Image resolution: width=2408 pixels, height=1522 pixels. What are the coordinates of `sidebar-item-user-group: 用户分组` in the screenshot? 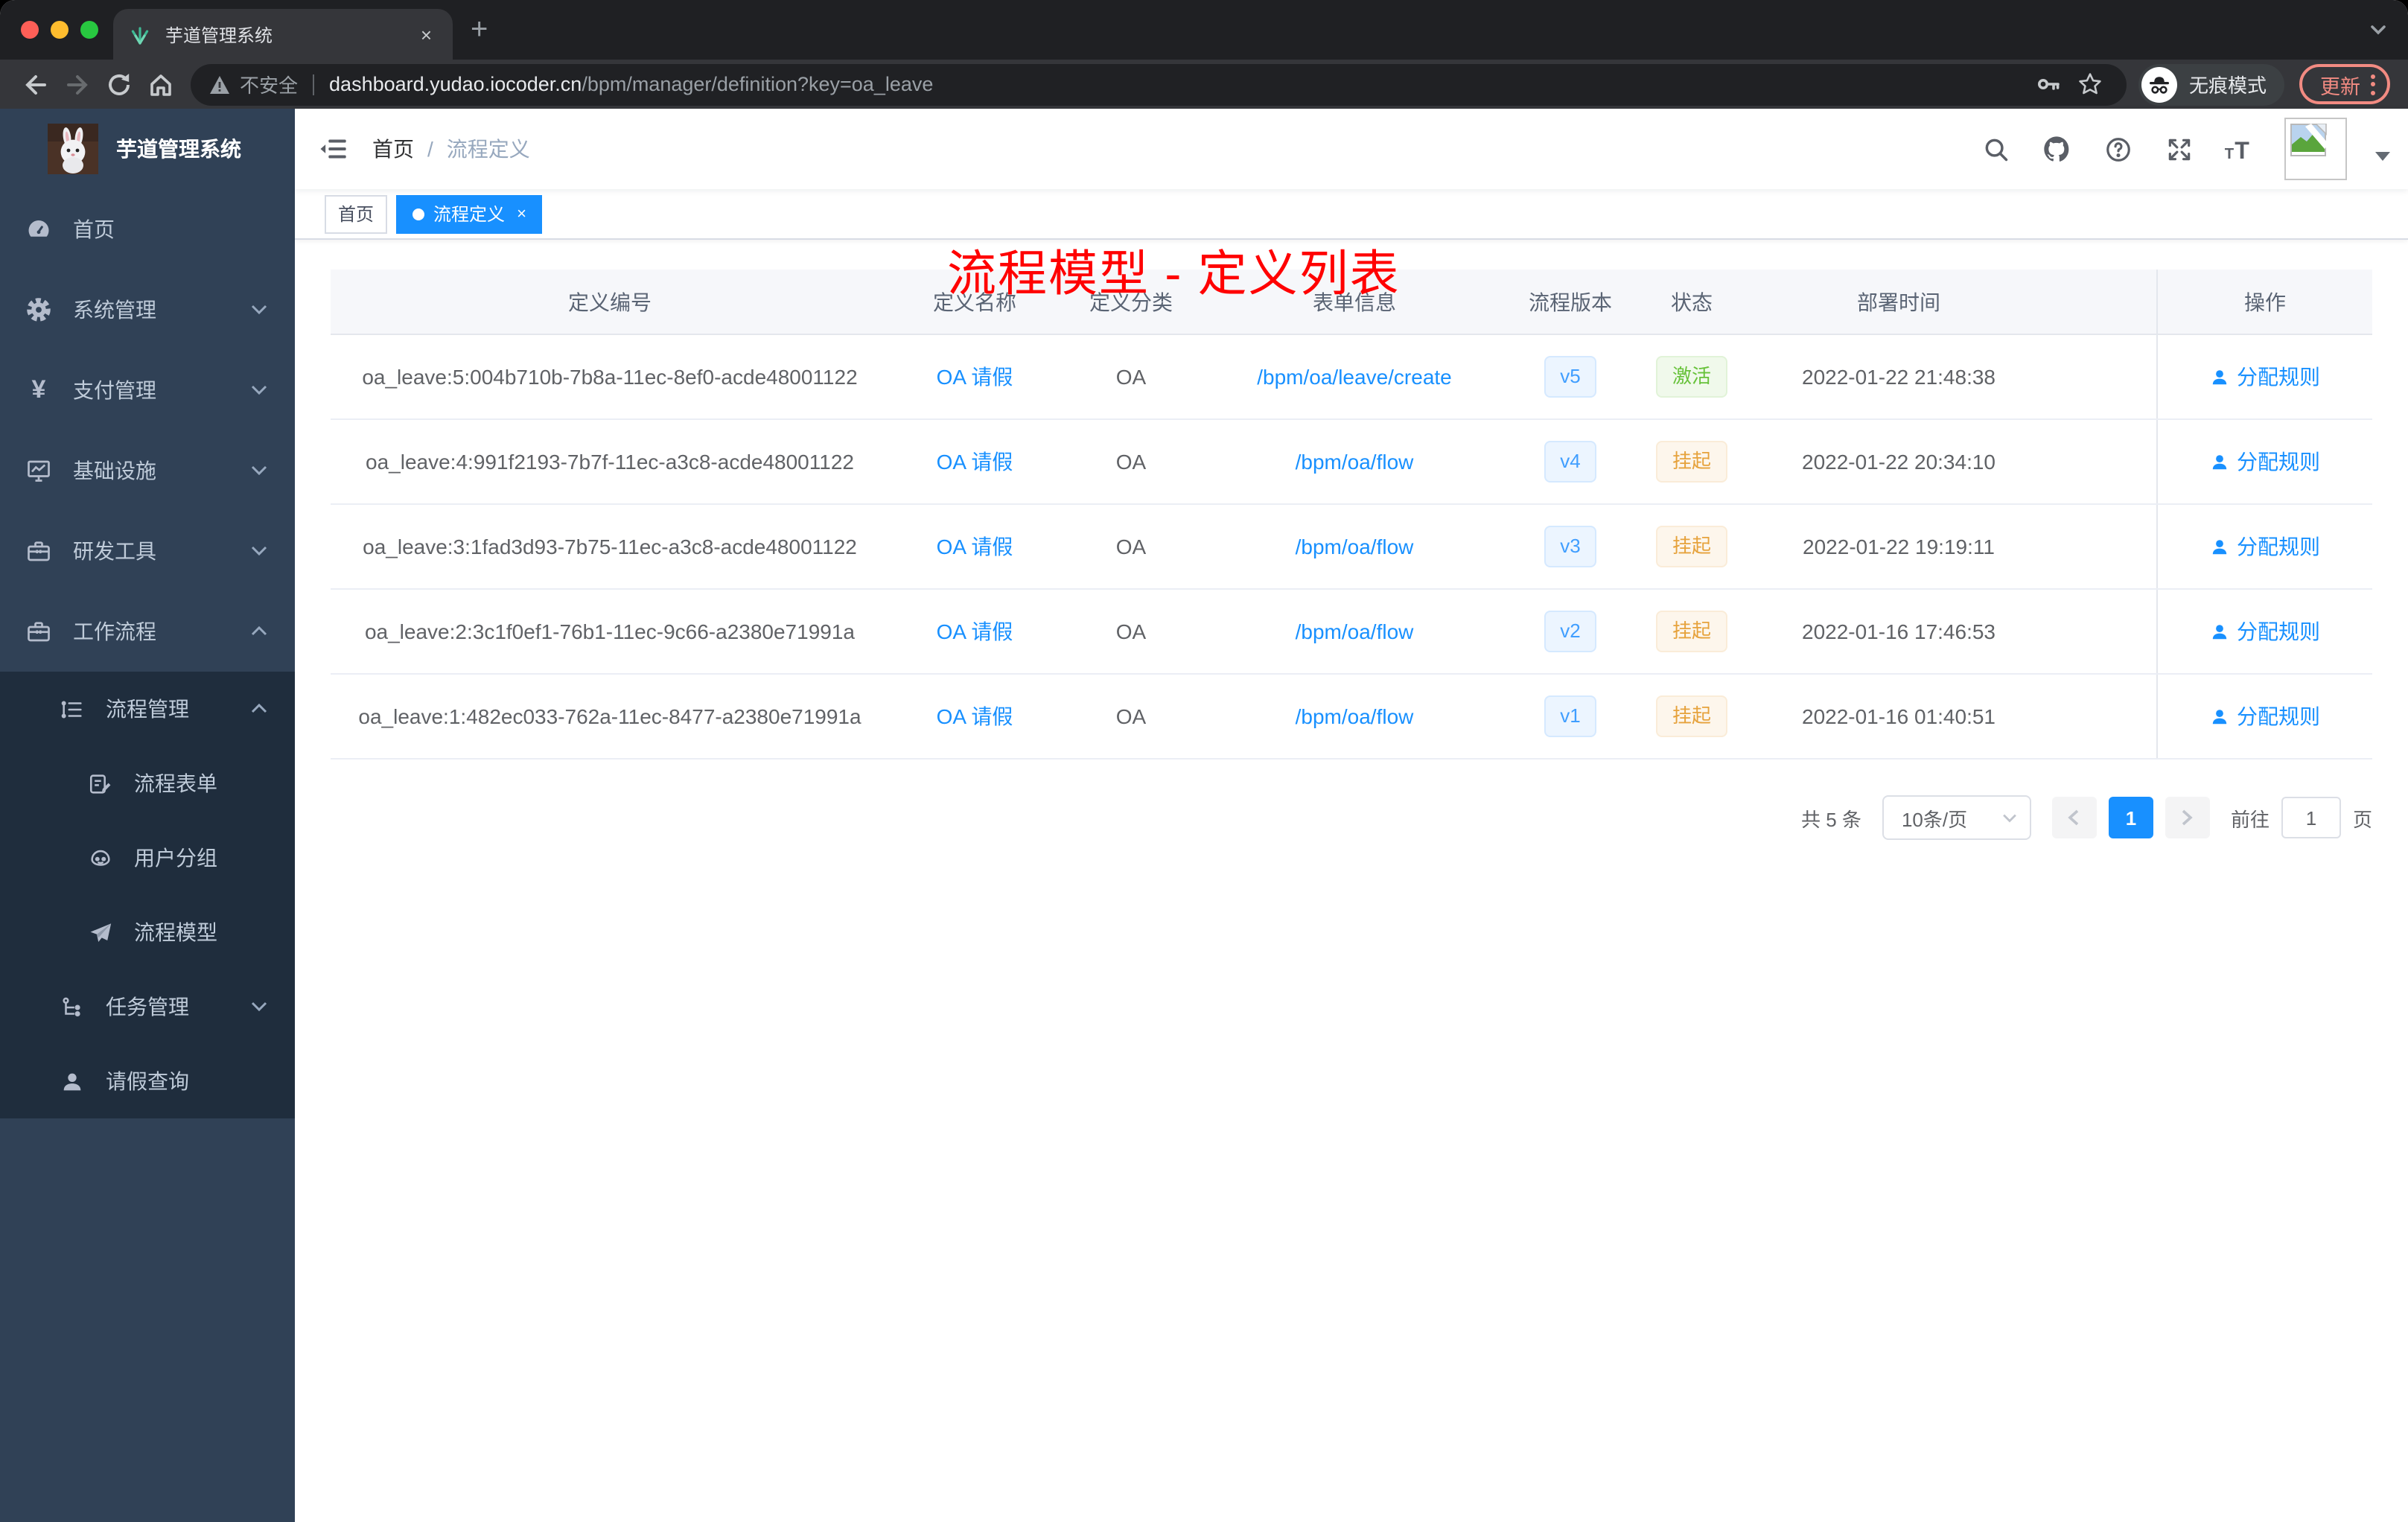 It's located at (147, 858).